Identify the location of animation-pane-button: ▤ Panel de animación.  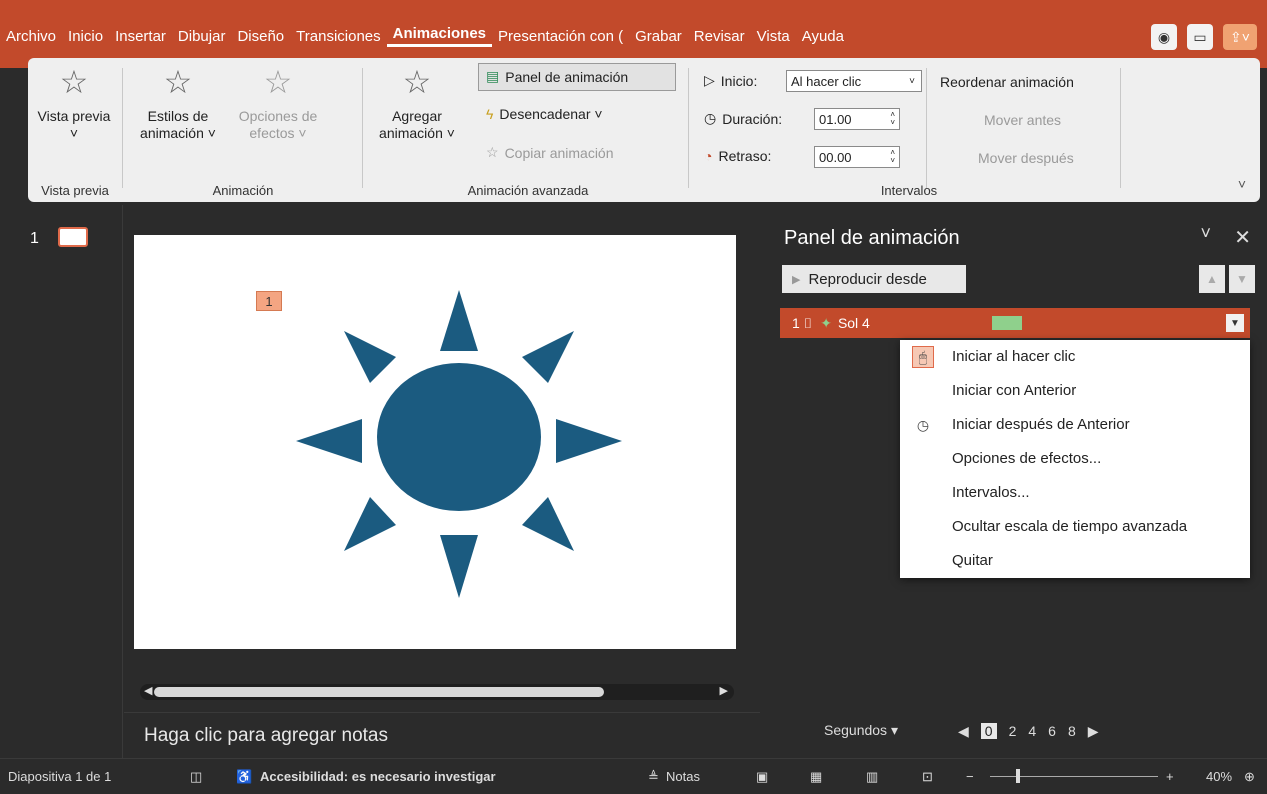
(557, 76).